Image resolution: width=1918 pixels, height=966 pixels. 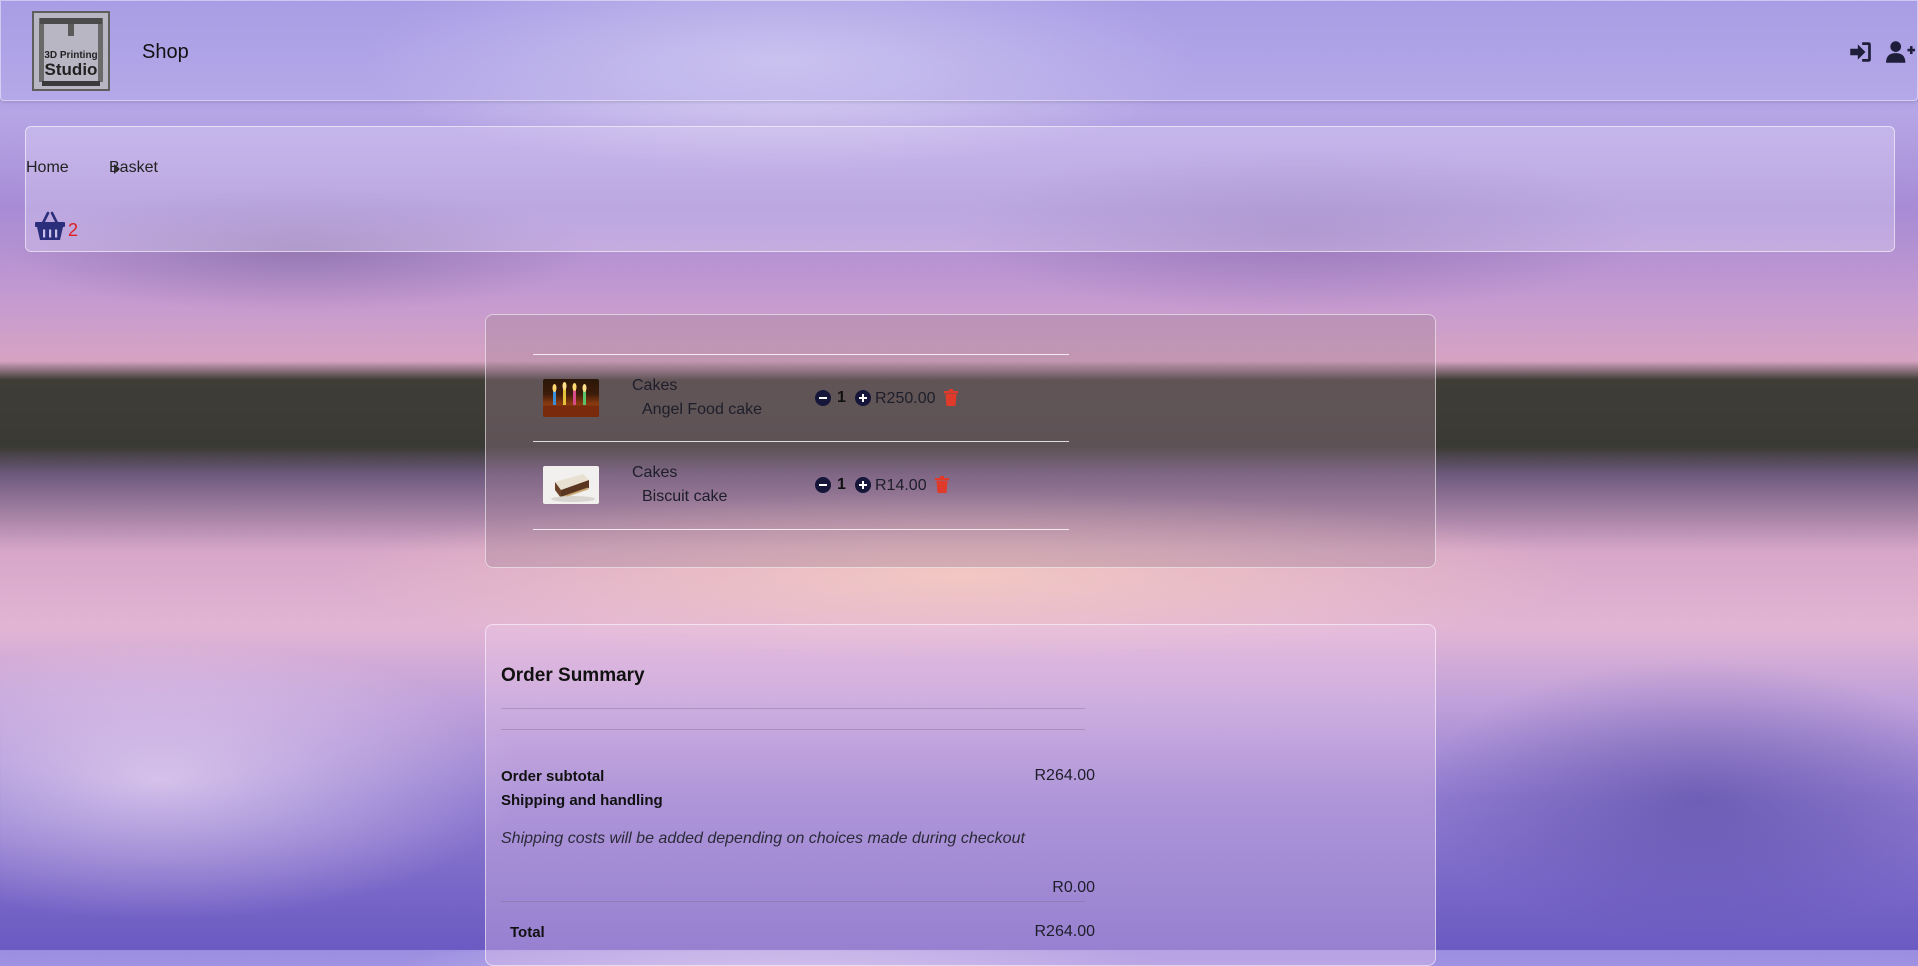 I want to click on shop-title: Shop, so click(x=165, y=52).